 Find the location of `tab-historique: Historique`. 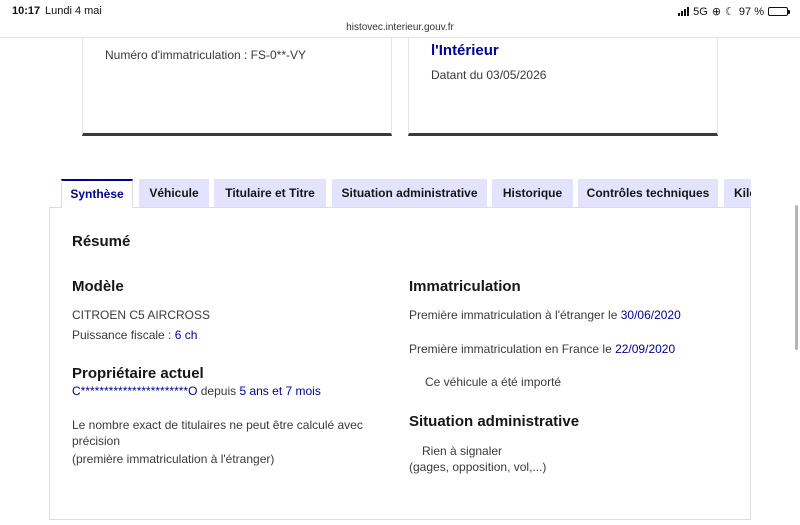

tab-historique: Historique is located at coordinates (532, 193).